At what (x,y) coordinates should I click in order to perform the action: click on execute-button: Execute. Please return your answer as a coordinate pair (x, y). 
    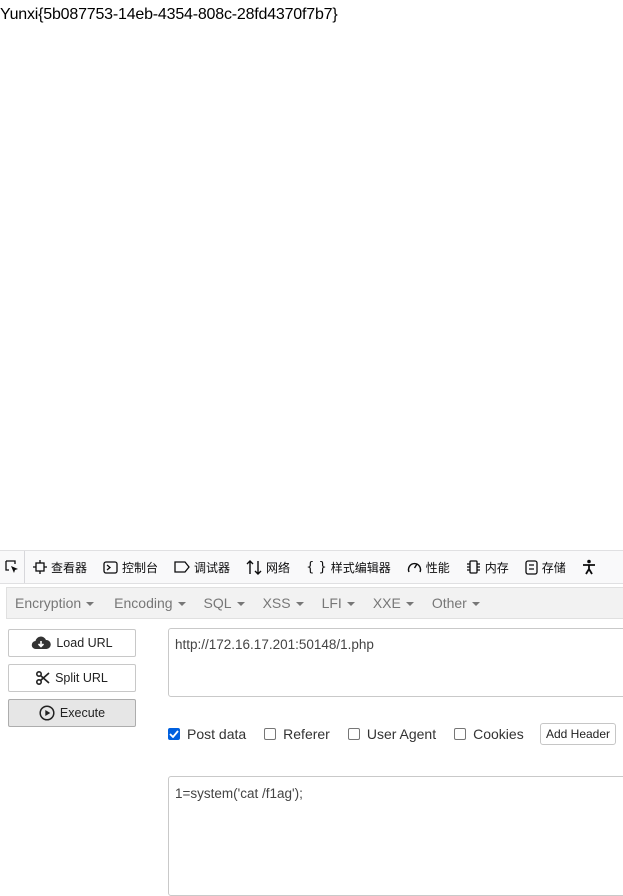
    Looking at the image, I should click on (72, 713).